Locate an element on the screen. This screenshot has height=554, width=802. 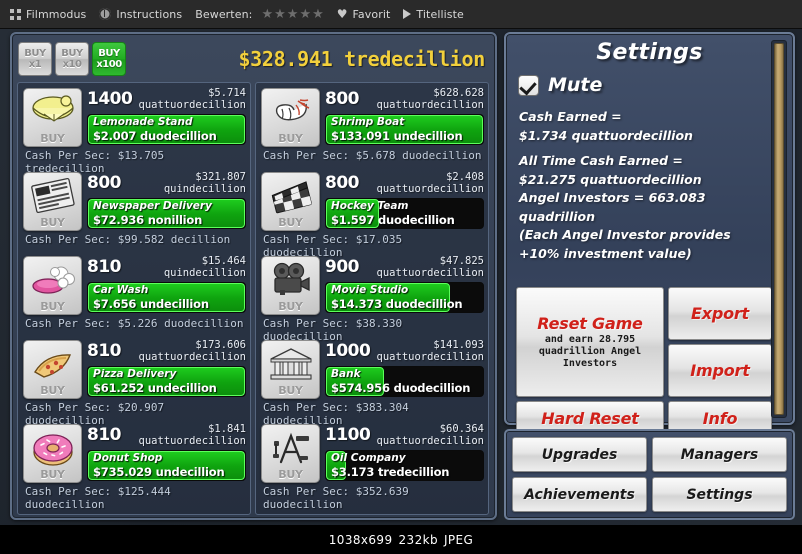
business-name: Newspaper Delivery is located at coordinates (152, 206).